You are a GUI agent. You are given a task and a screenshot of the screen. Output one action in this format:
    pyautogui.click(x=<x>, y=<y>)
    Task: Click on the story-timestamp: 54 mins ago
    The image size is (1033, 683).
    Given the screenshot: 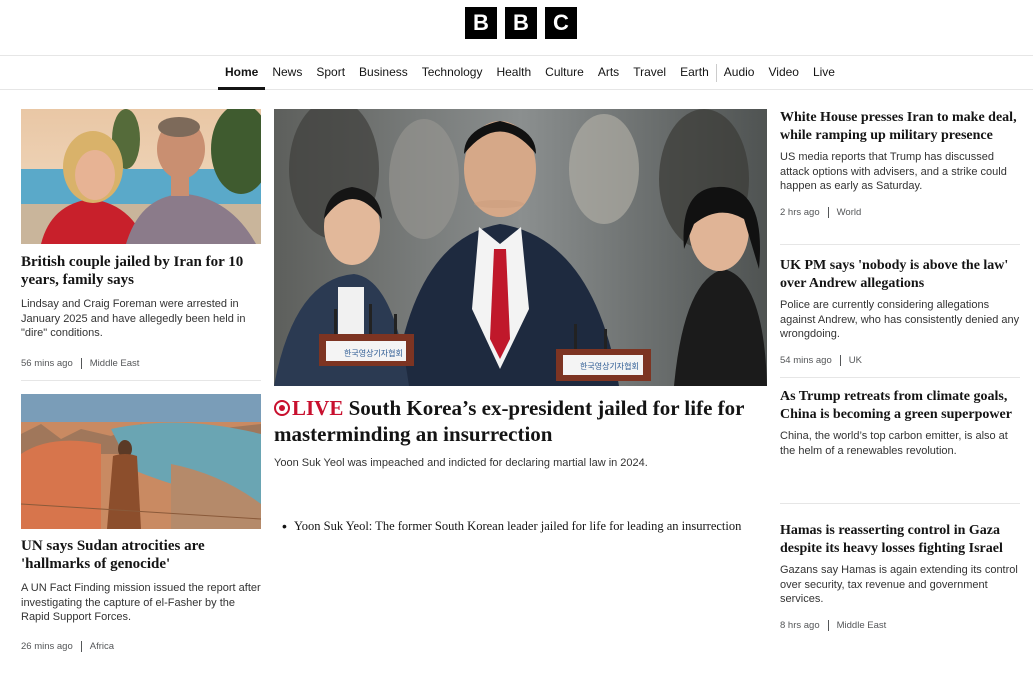 What is the action you would take?
    pyautogui.click(x=806, y=360)
    